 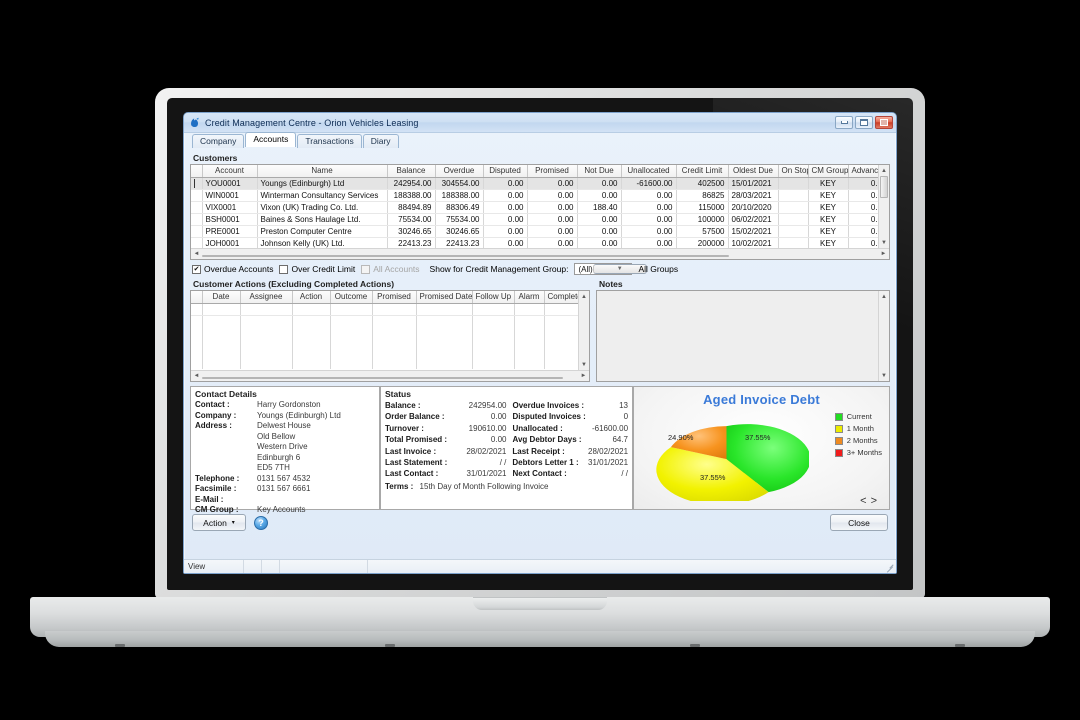 What do you see at coordinates (561, 297) in the screenshot?
I see `col-completed: Completed` at bounding box center [561, 297].